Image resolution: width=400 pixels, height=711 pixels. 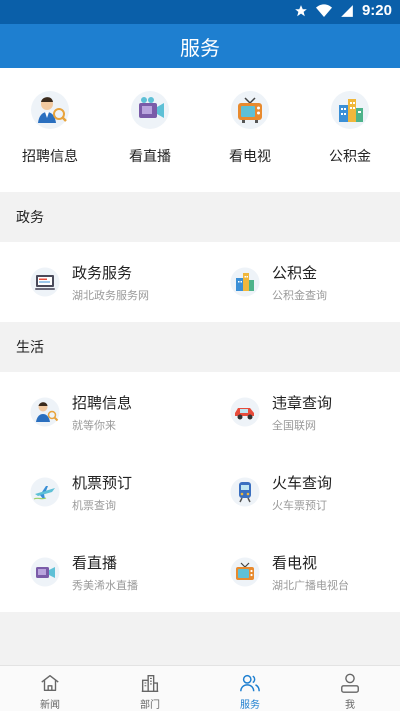 I want to click on service-item-subtitle: 湖北政务服务网, so click(x=110, y=295).